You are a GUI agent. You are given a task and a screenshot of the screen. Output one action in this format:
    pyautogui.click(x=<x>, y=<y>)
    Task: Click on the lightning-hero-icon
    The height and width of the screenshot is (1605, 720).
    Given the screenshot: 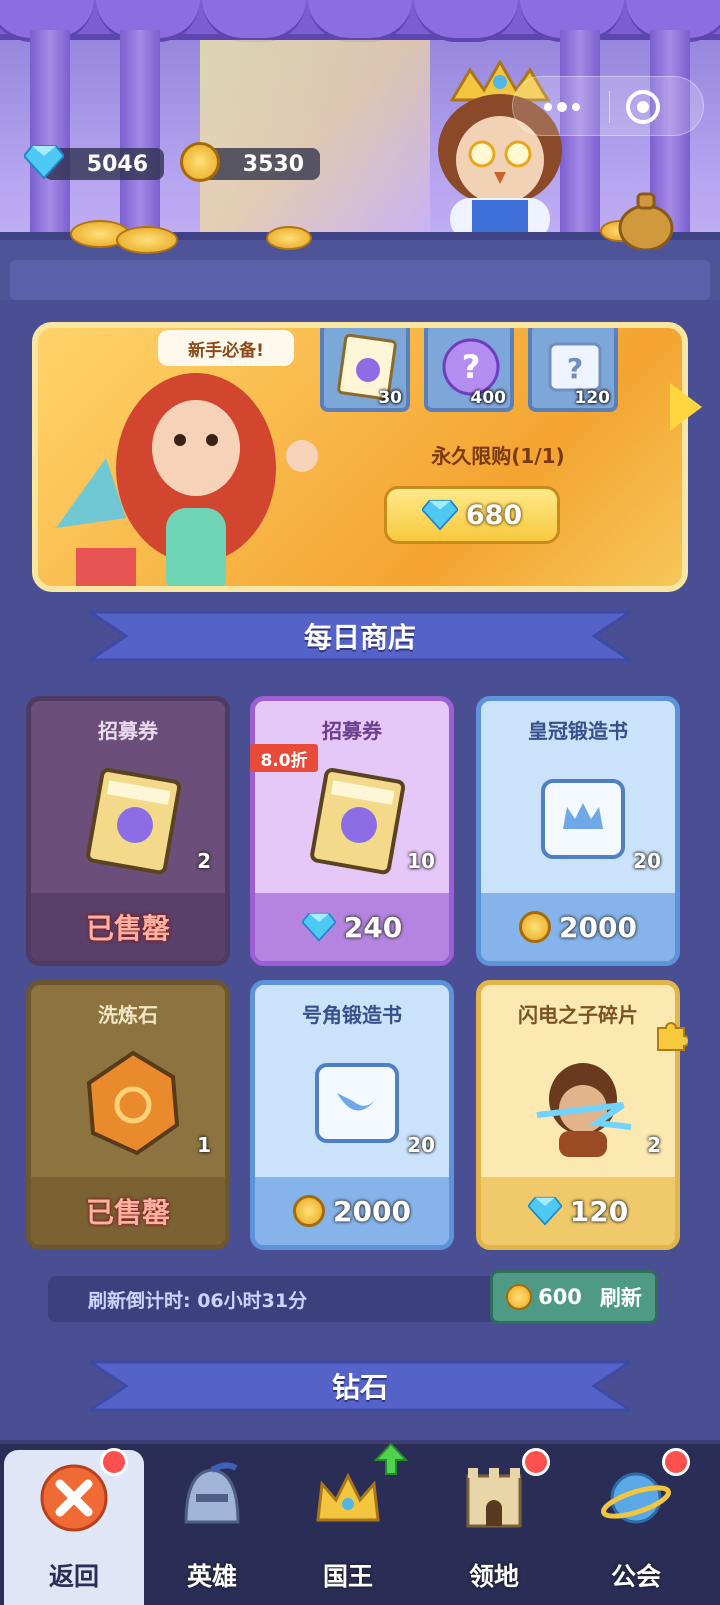 What is the action you would take?
    pyautogui.click(x=584, y=1110)
    